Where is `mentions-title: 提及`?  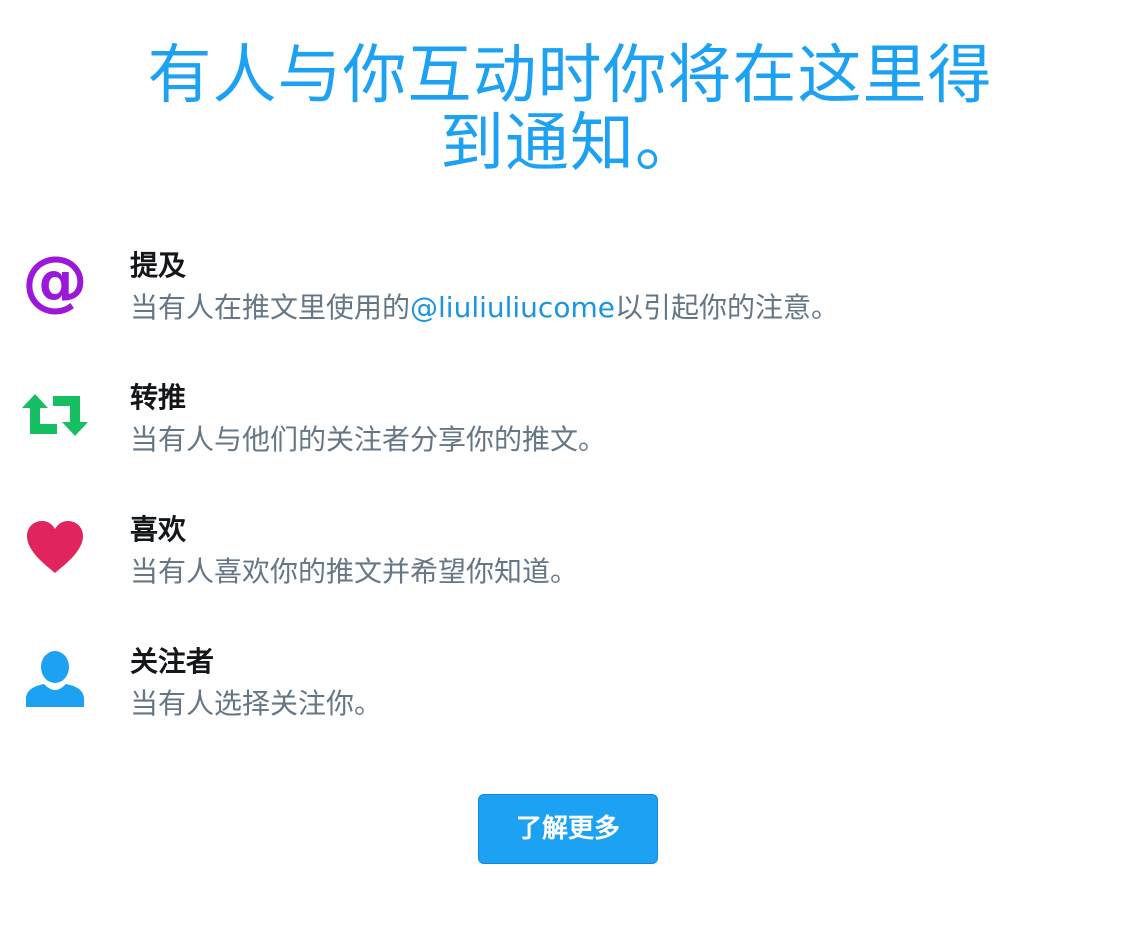 mentions-title: 提及 is located at coordinates (158, 265).